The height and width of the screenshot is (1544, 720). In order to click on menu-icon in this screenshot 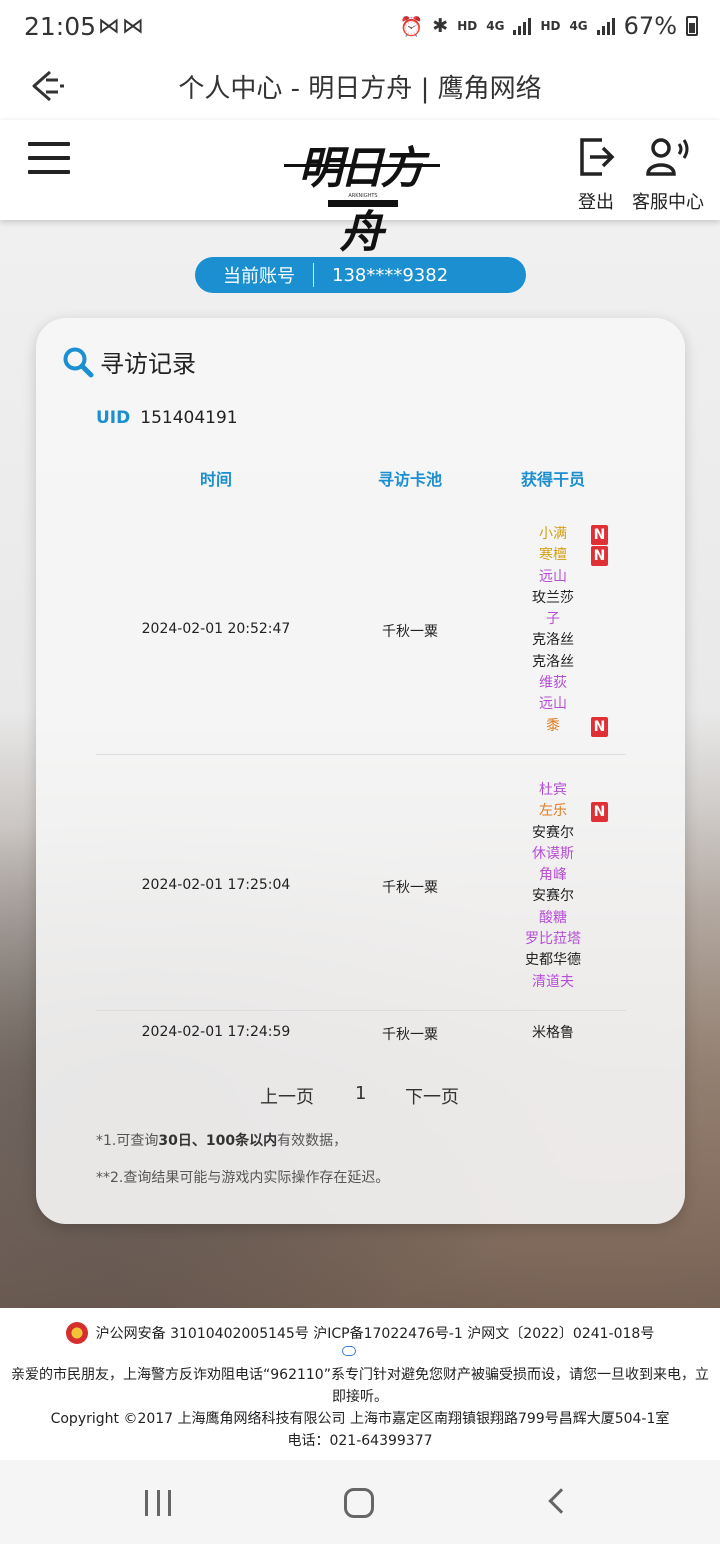, I will do `click(49, 160)`.